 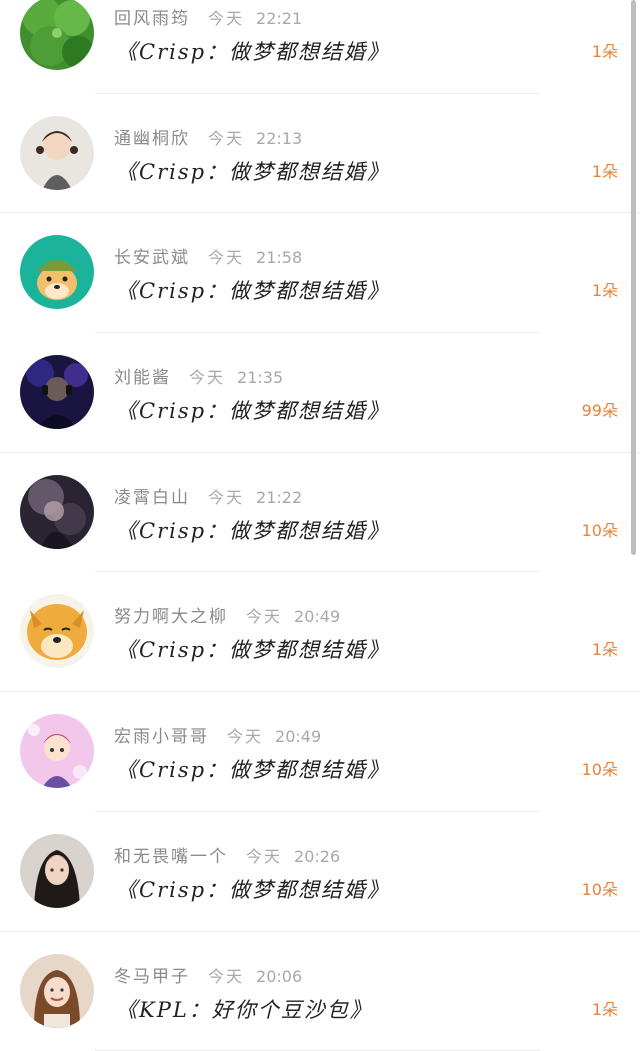 What do you see at coordinates (633, 277) in the screenshot?
I see `scrollbar` at bounding box center [633, 277].